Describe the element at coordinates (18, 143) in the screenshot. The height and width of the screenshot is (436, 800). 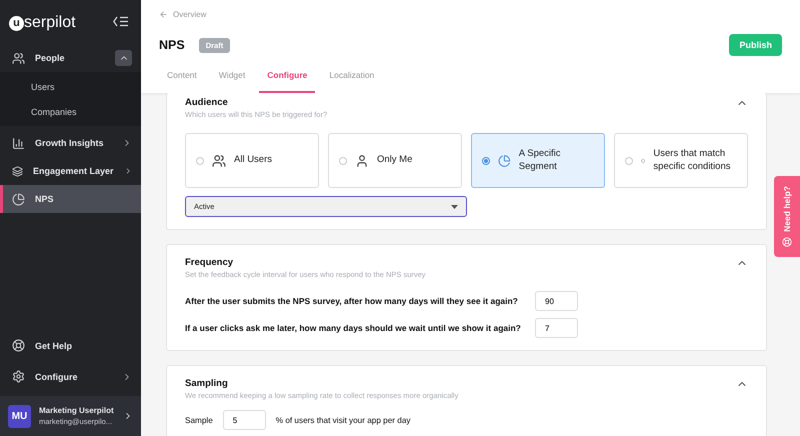
I see `bar-chart-icon` at that location.